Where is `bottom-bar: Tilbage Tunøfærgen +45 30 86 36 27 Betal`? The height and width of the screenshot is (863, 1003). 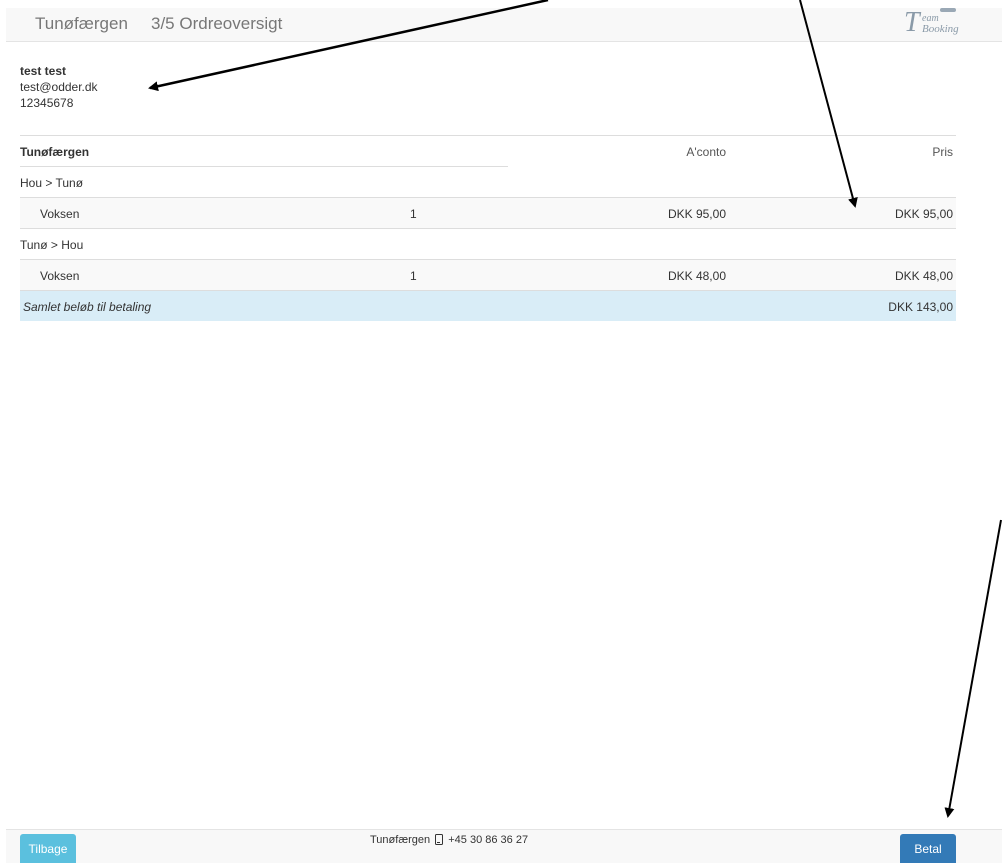
bottom-bar: Tilbage Tunøfærgen +45 30 86 36 27 Betal is located at coordinates (504, 846).